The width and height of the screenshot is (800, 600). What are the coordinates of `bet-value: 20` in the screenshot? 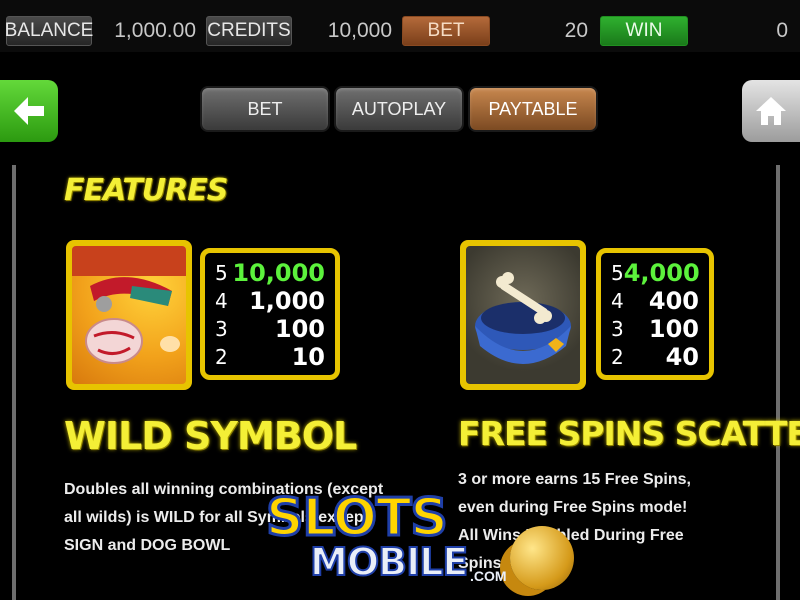 It's located at (576, 30).